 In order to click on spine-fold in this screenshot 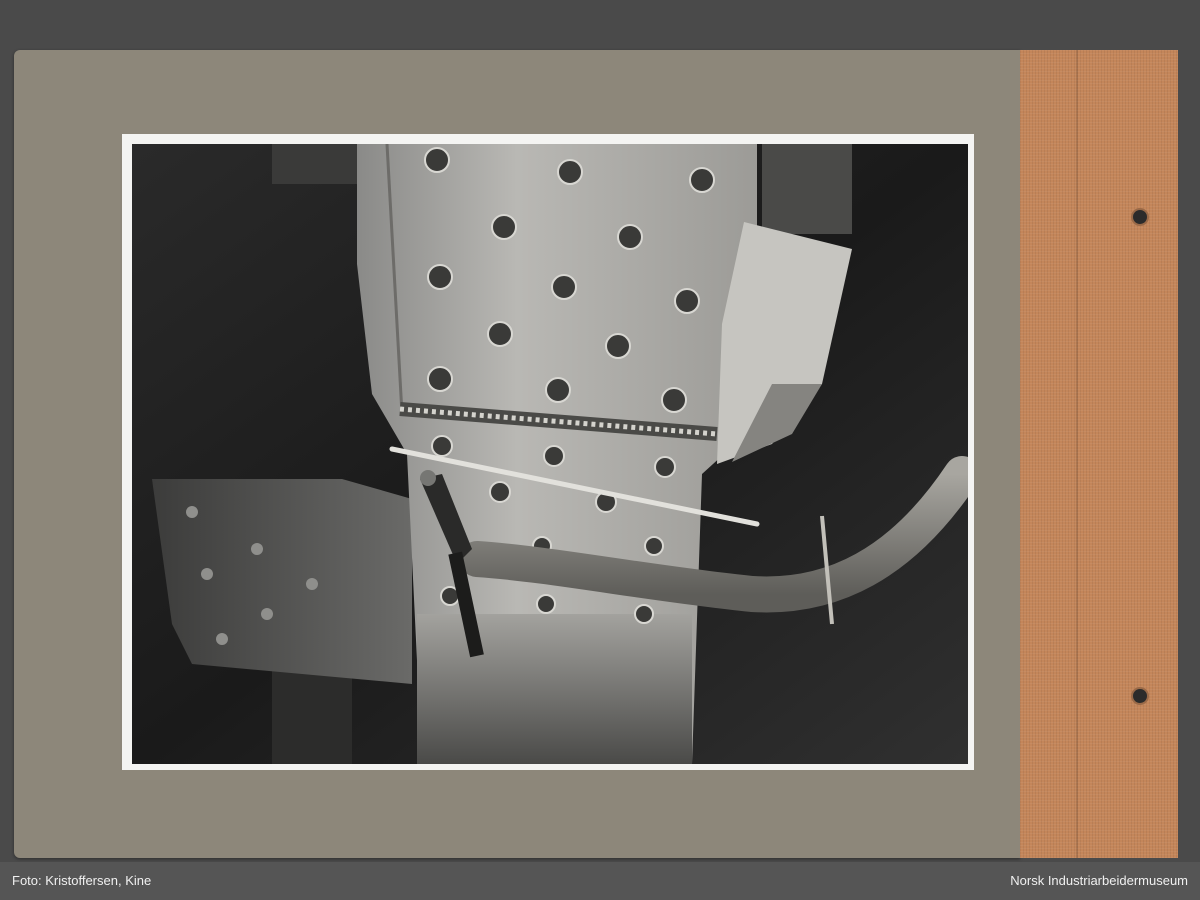, I will do `click(1077, 454)`.